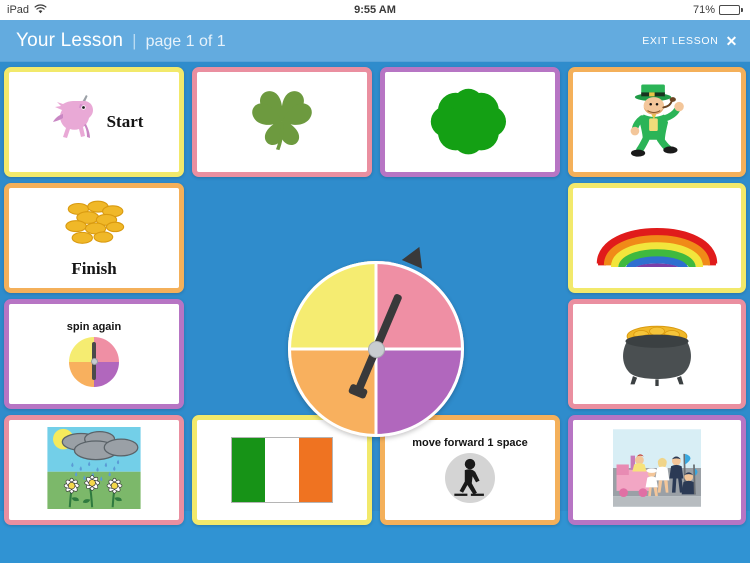  I want to click on four-leaf-clover-icon, so click(470, 122).